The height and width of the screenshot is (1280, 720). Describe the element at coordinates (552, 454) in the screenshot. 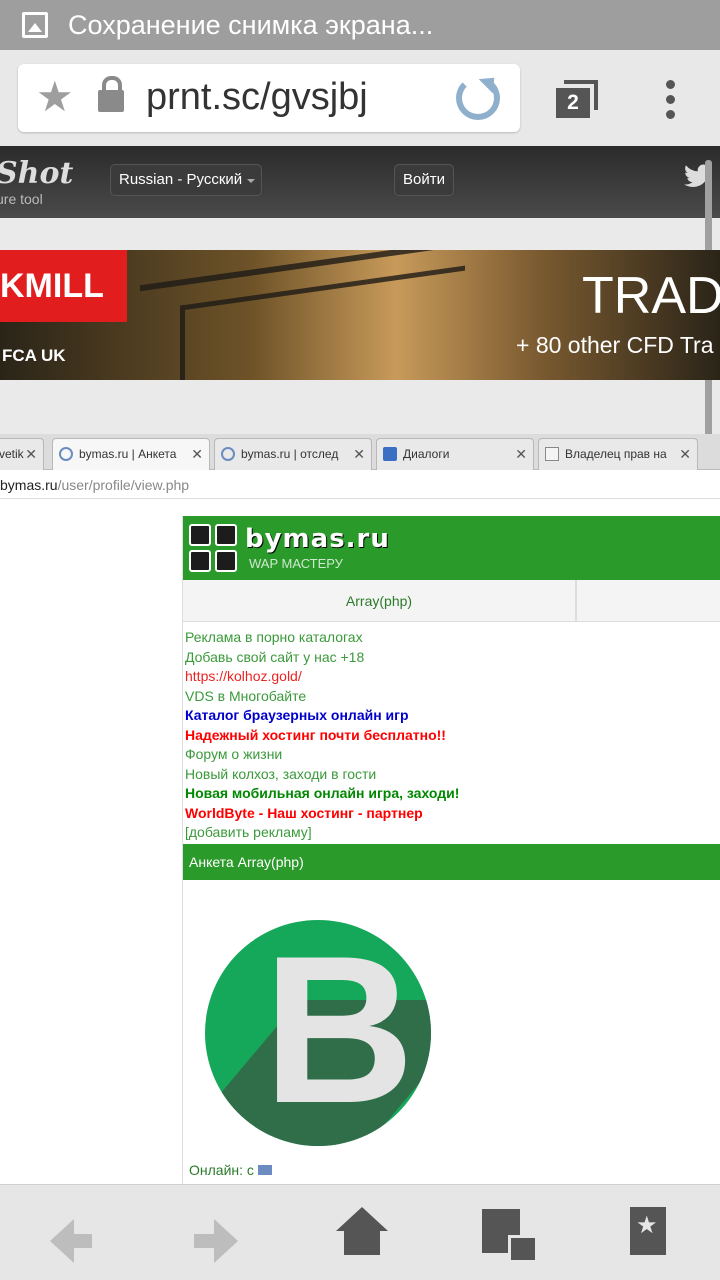

I see `vc-icon` at that location.